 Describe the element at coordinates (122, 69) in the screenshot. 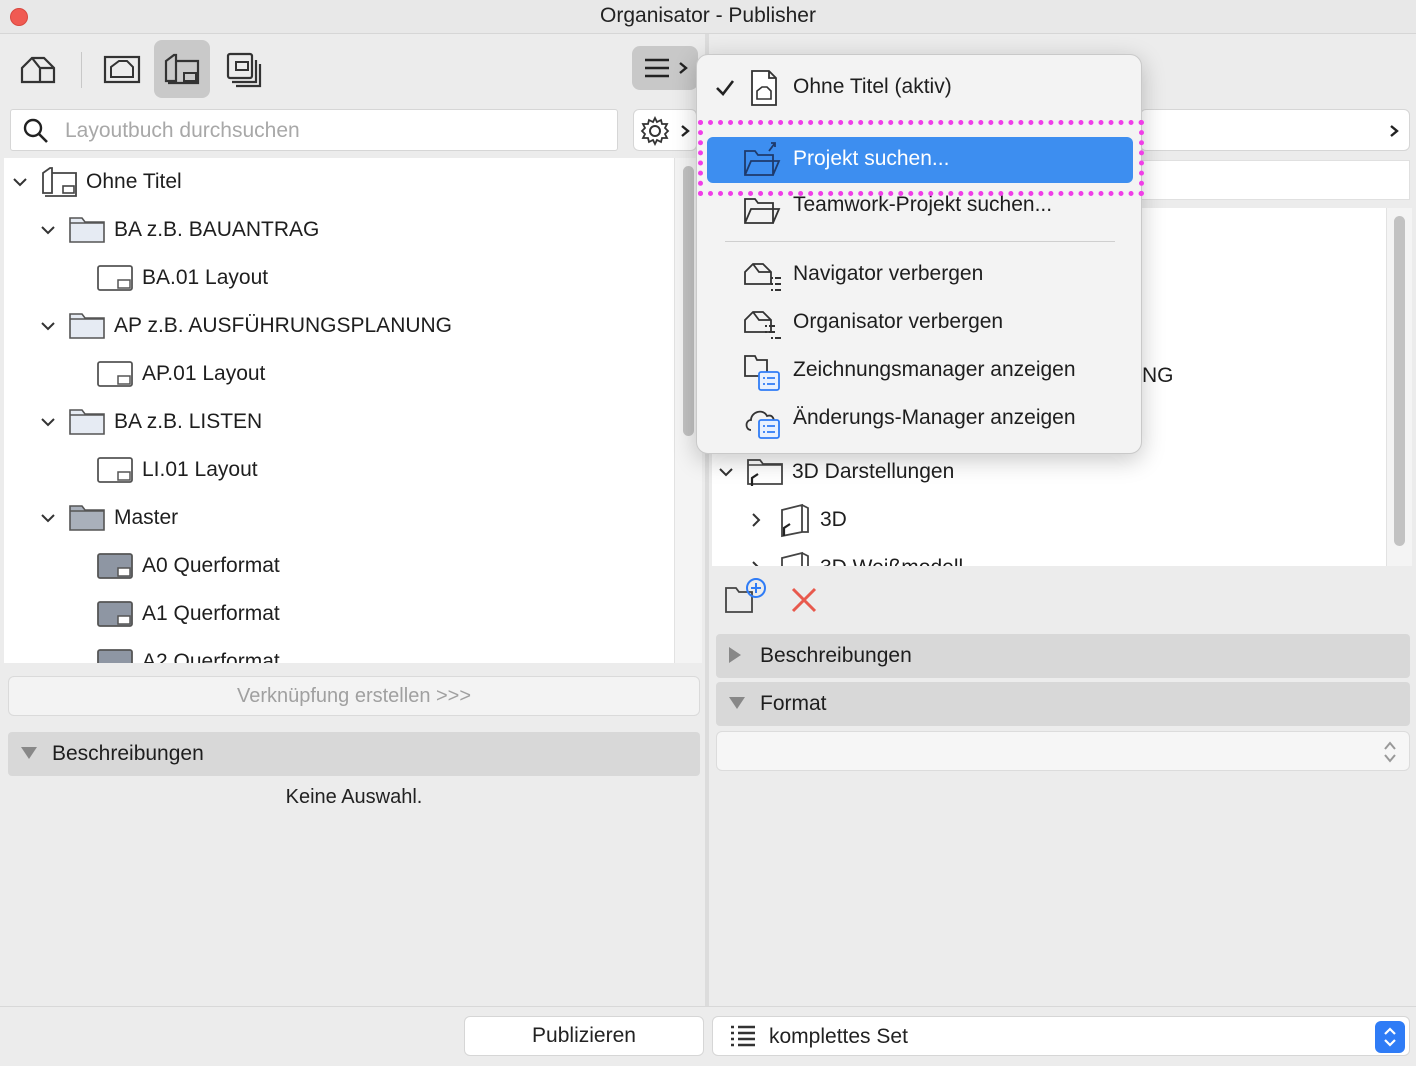

I see `view-map-tab` at that location.